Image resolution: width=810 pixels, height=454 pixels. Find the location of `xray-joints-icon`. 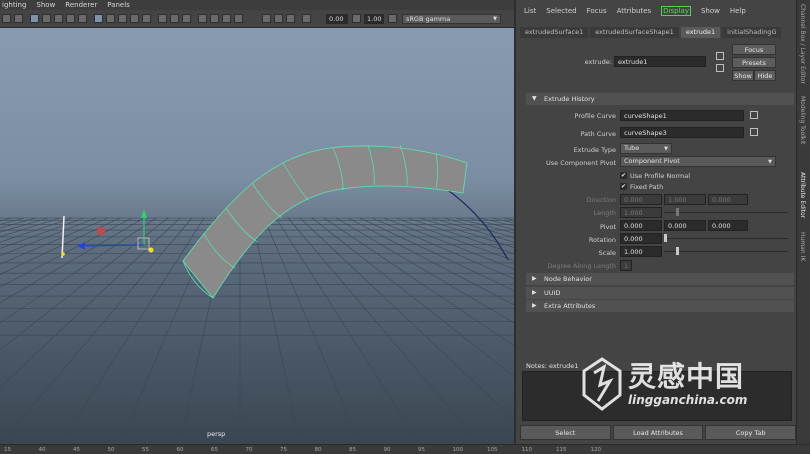

xray-joints-icon is located at coordinates (226, 18).